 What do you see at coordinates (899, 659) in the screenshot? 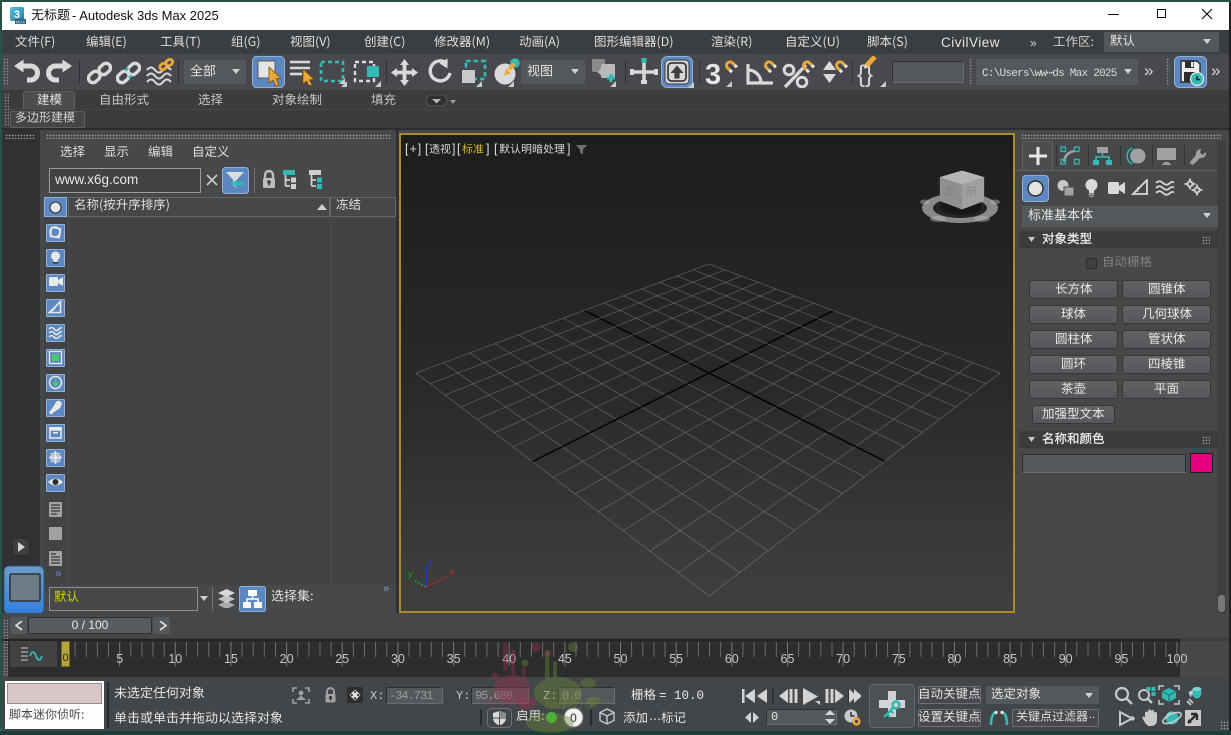
I see `svg-text: 75` at bounding box center [899, 659].